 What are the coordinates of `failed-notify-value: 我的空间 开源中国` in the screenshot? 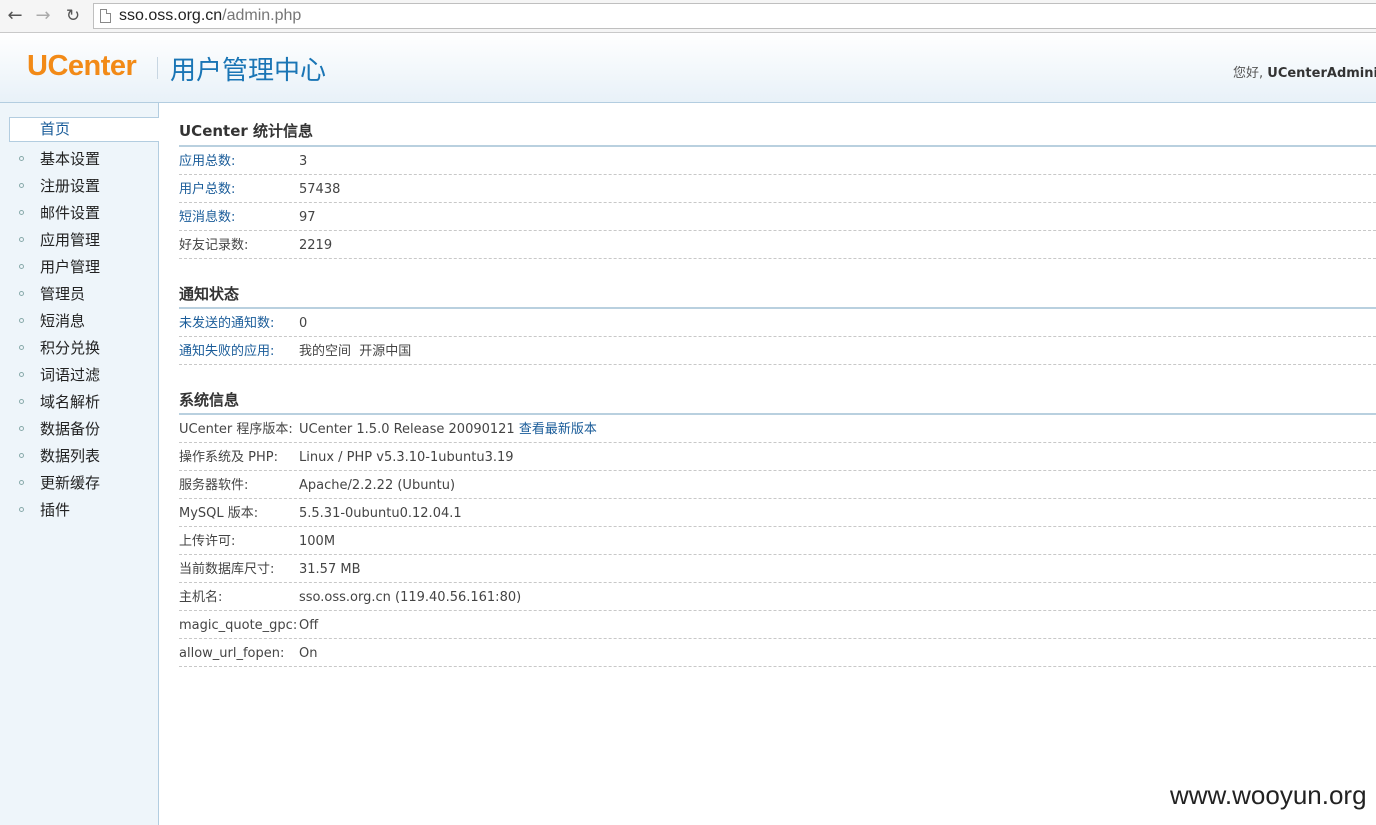 It's located at (355, 351).